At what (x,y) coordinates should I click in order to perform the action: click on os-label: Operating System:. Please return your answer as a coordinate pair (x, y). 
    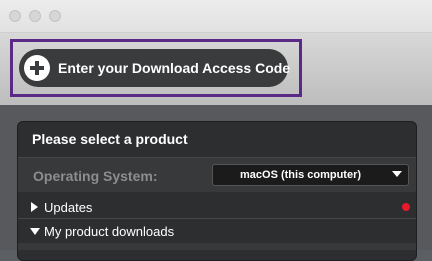
    Looking at the image, I should click on (95, 176).